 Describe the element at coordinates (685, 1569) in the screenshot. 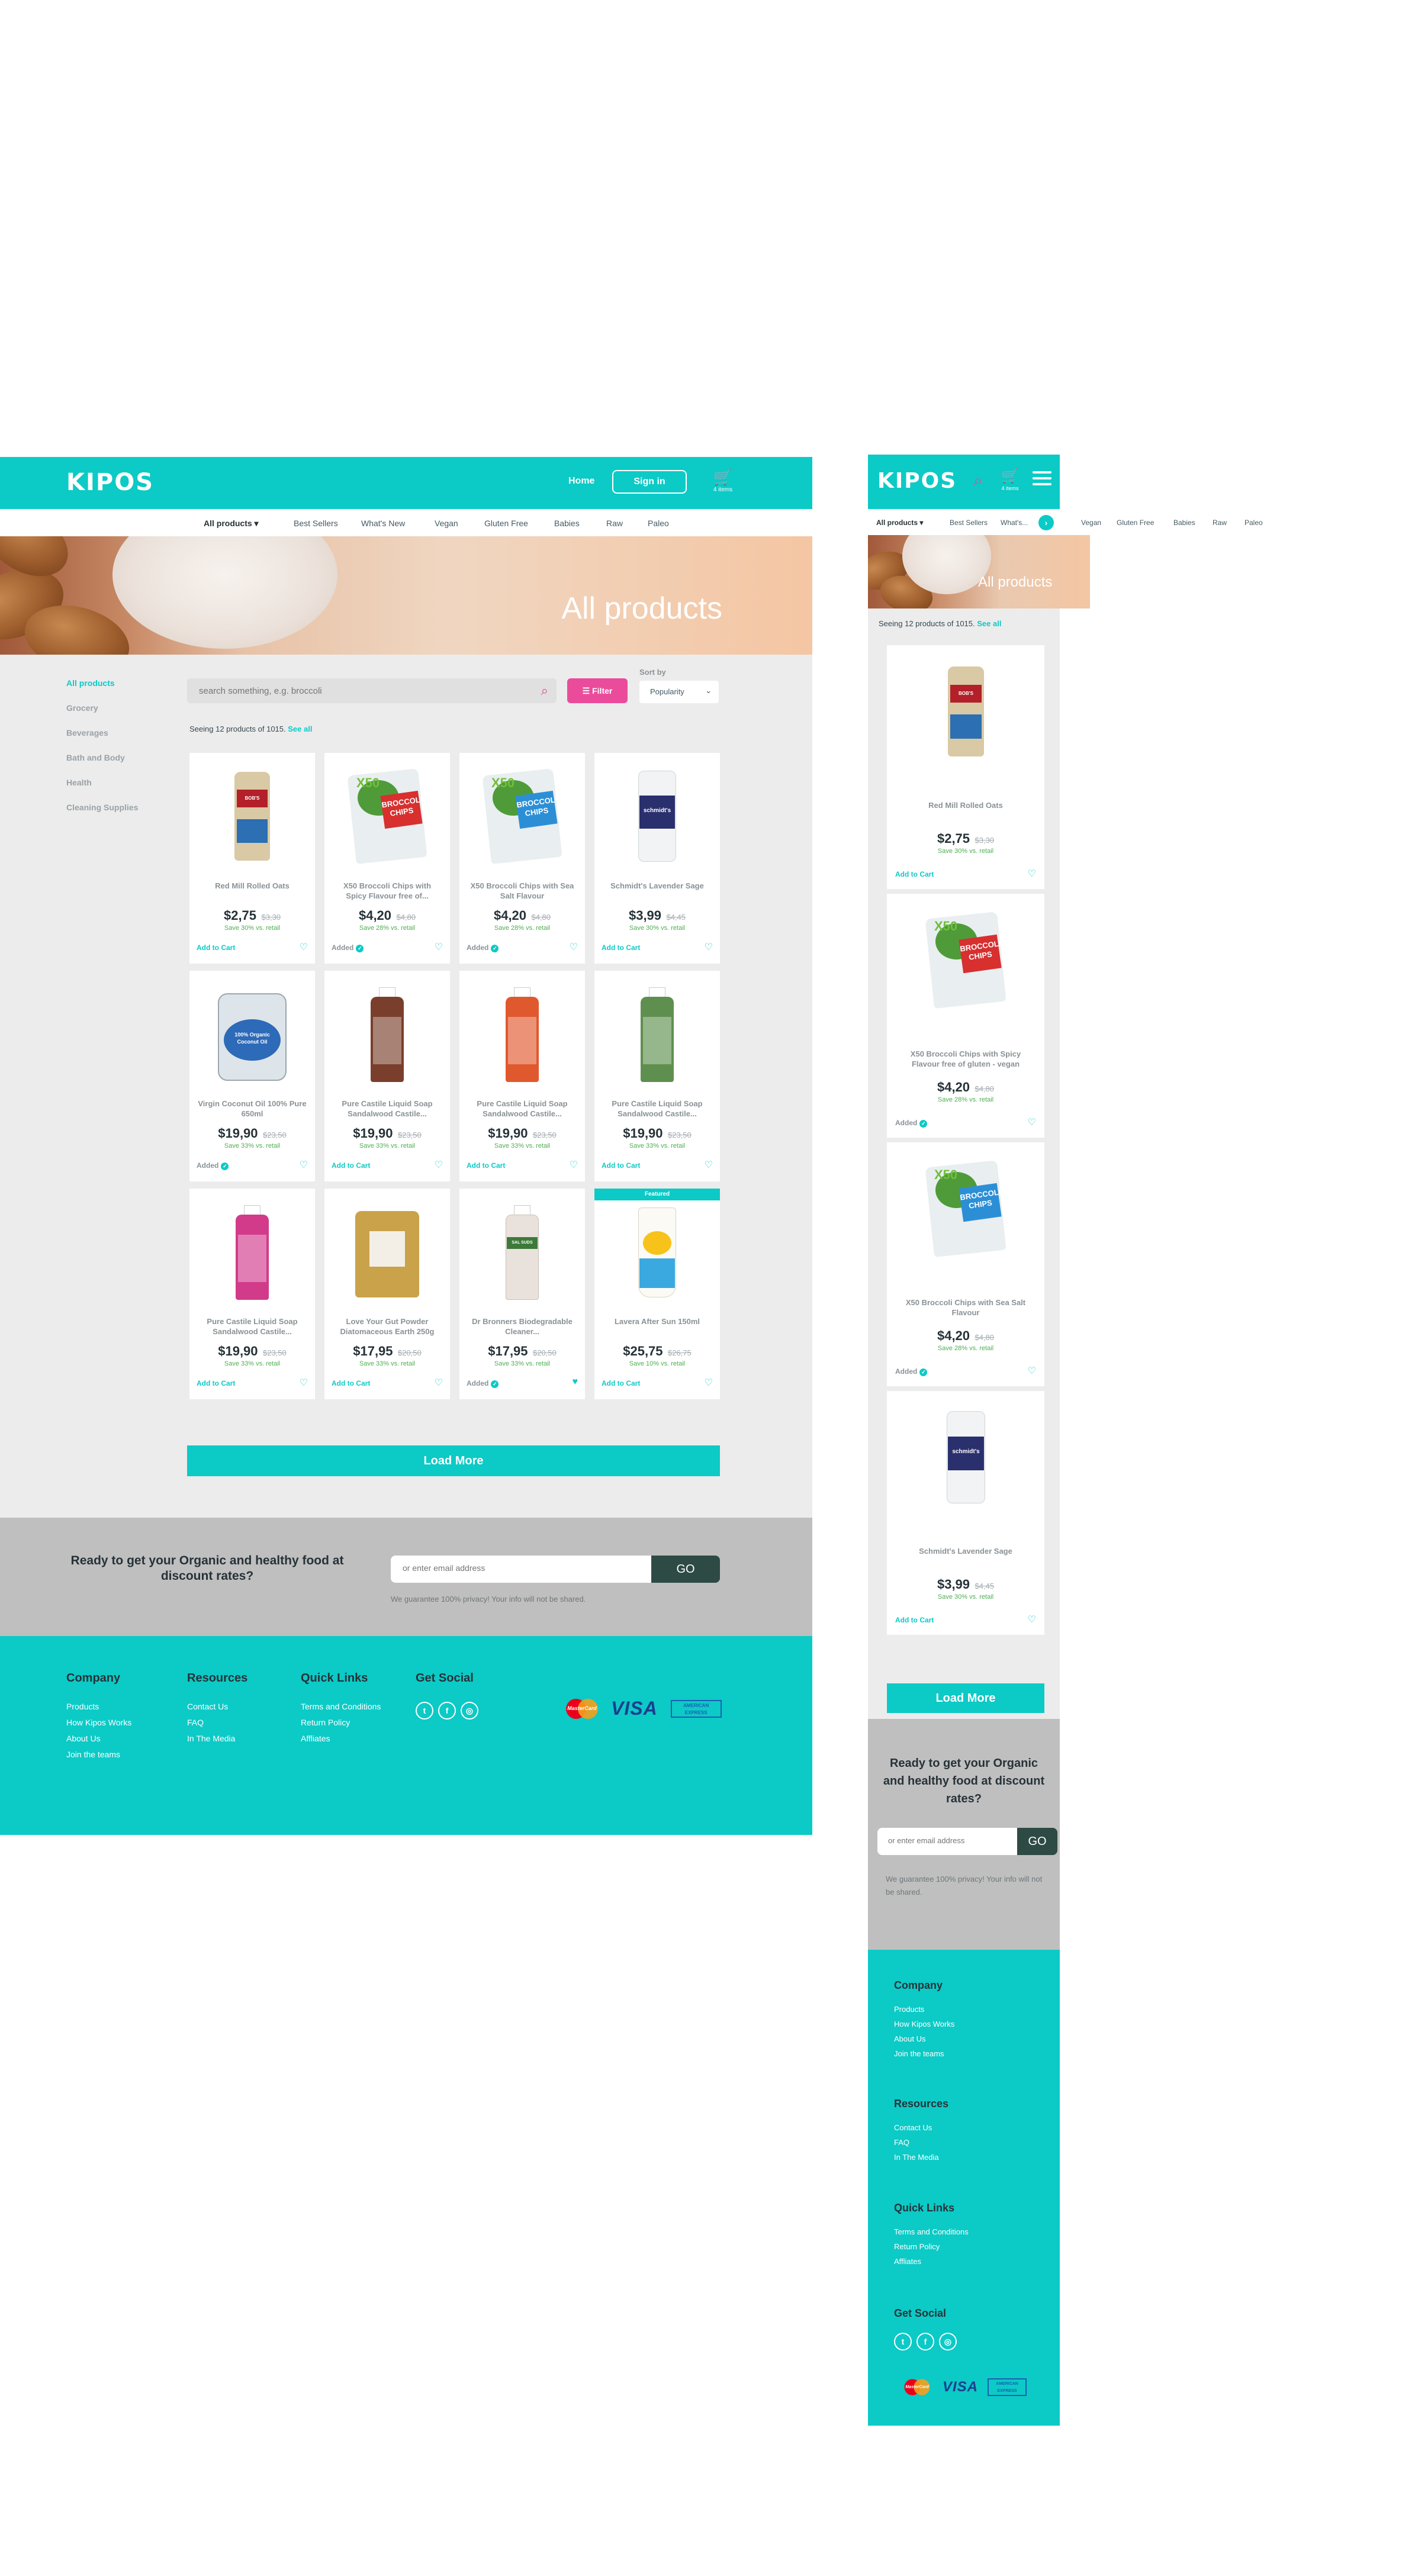

I see `go-button: GO` at that location.